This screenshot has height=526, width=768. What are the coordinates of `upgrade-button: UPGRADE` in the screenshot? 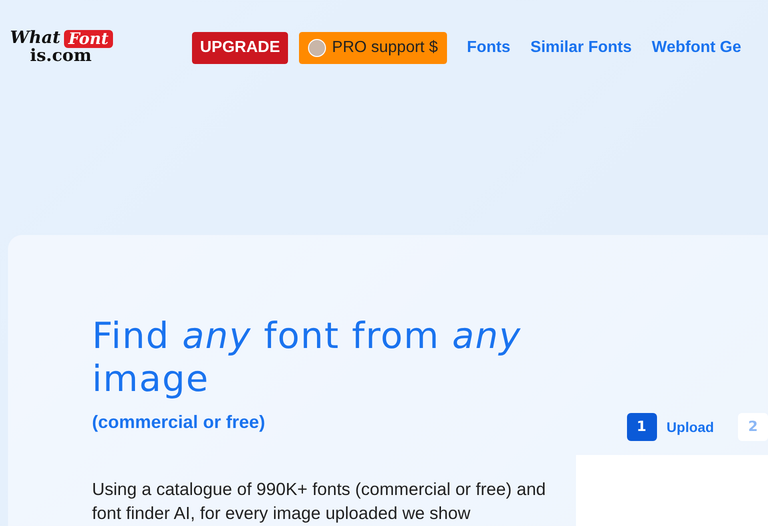 It's located at (240, 48).